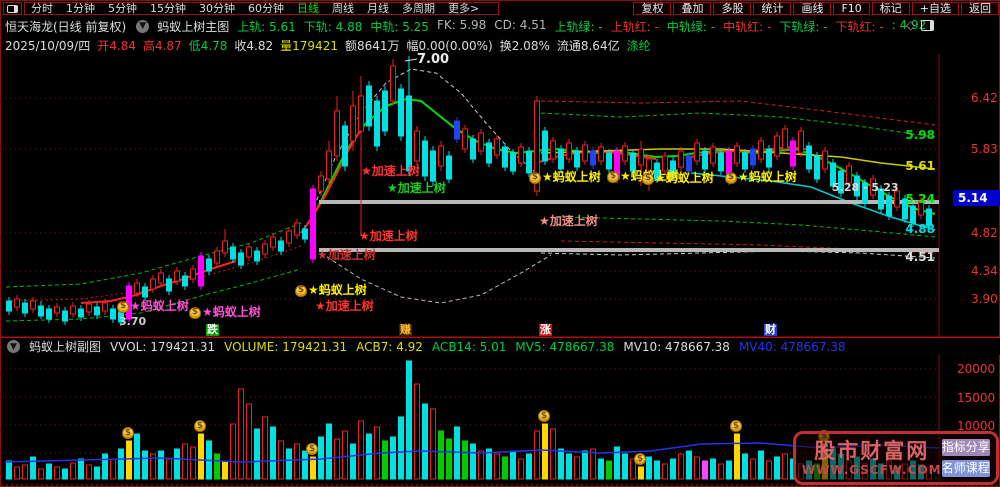 The height and width of the screenshot is (487, 1000). Describe the element at coordinates (418, 8) in the screenshot. I see `period-tab: 多周期` at that location.